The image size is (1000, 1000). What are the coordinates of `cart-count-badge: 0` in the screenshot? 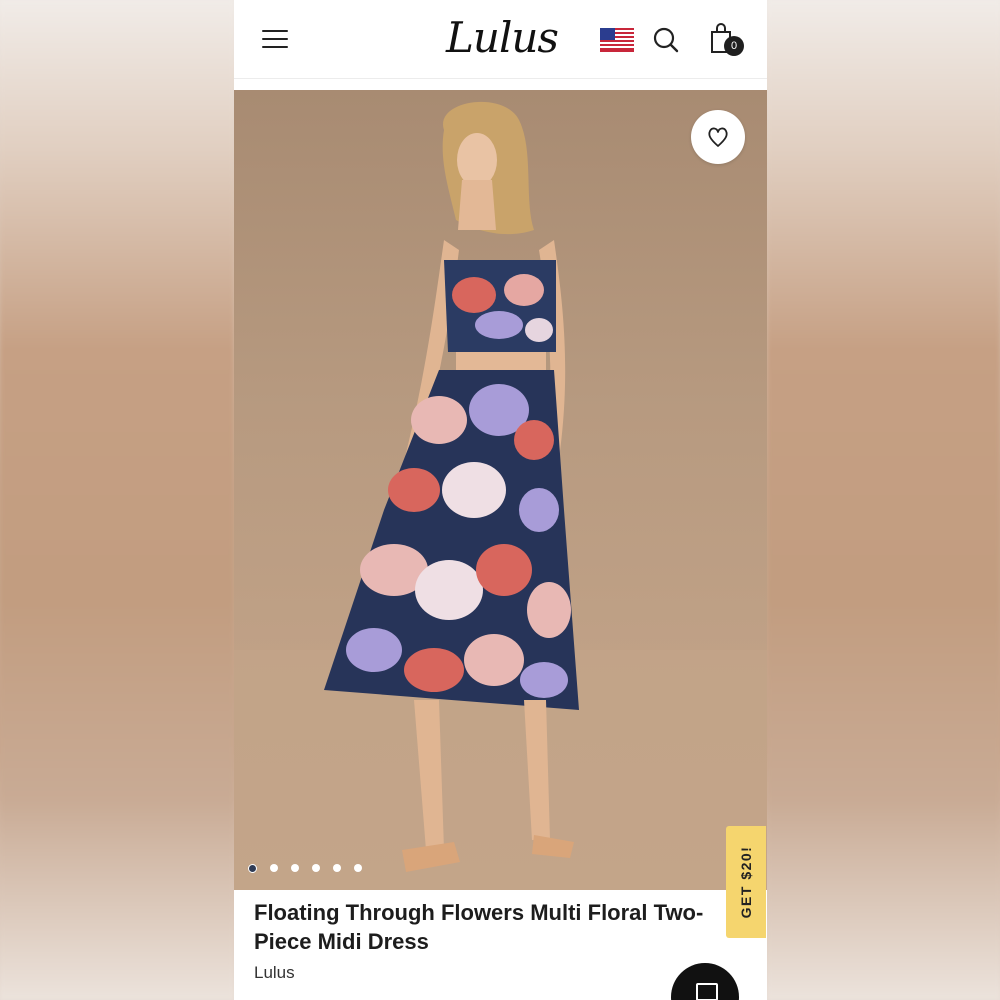 It's located at (734, 46).